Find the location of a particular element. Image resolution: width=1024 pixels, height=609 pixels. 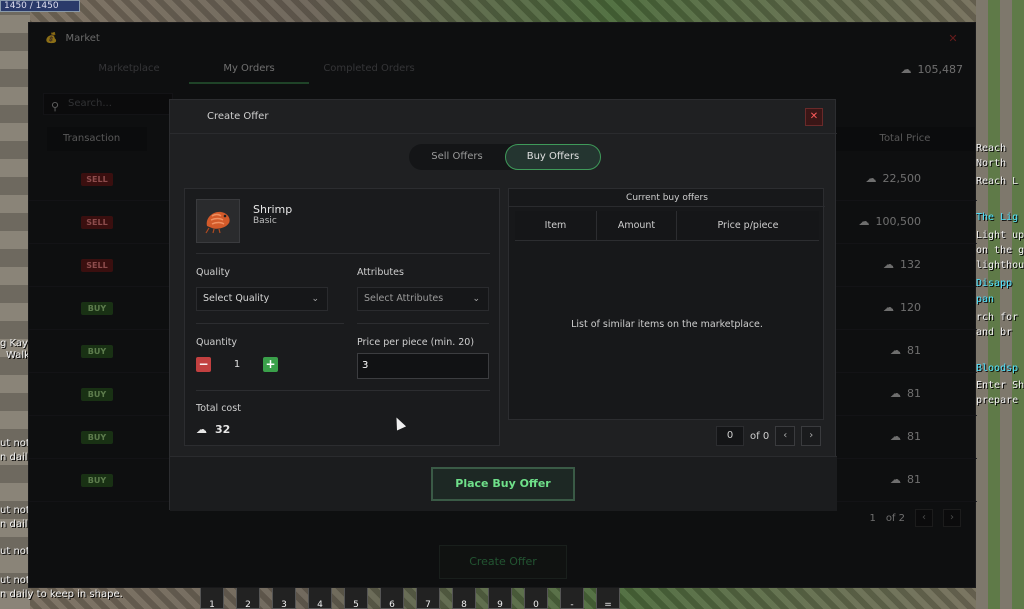

quest-text: prepare is located at coordinates (997, 400).